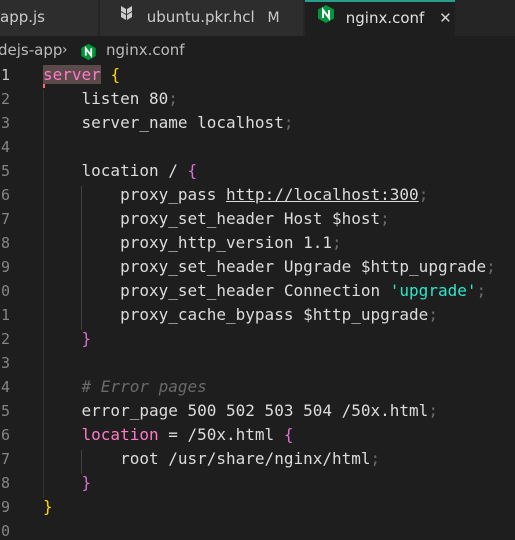 This screenshot has height=540, width=515. Describe the element at coordinates (445, 18) in the screenshot. I see `close-icon: ✕` at that location.